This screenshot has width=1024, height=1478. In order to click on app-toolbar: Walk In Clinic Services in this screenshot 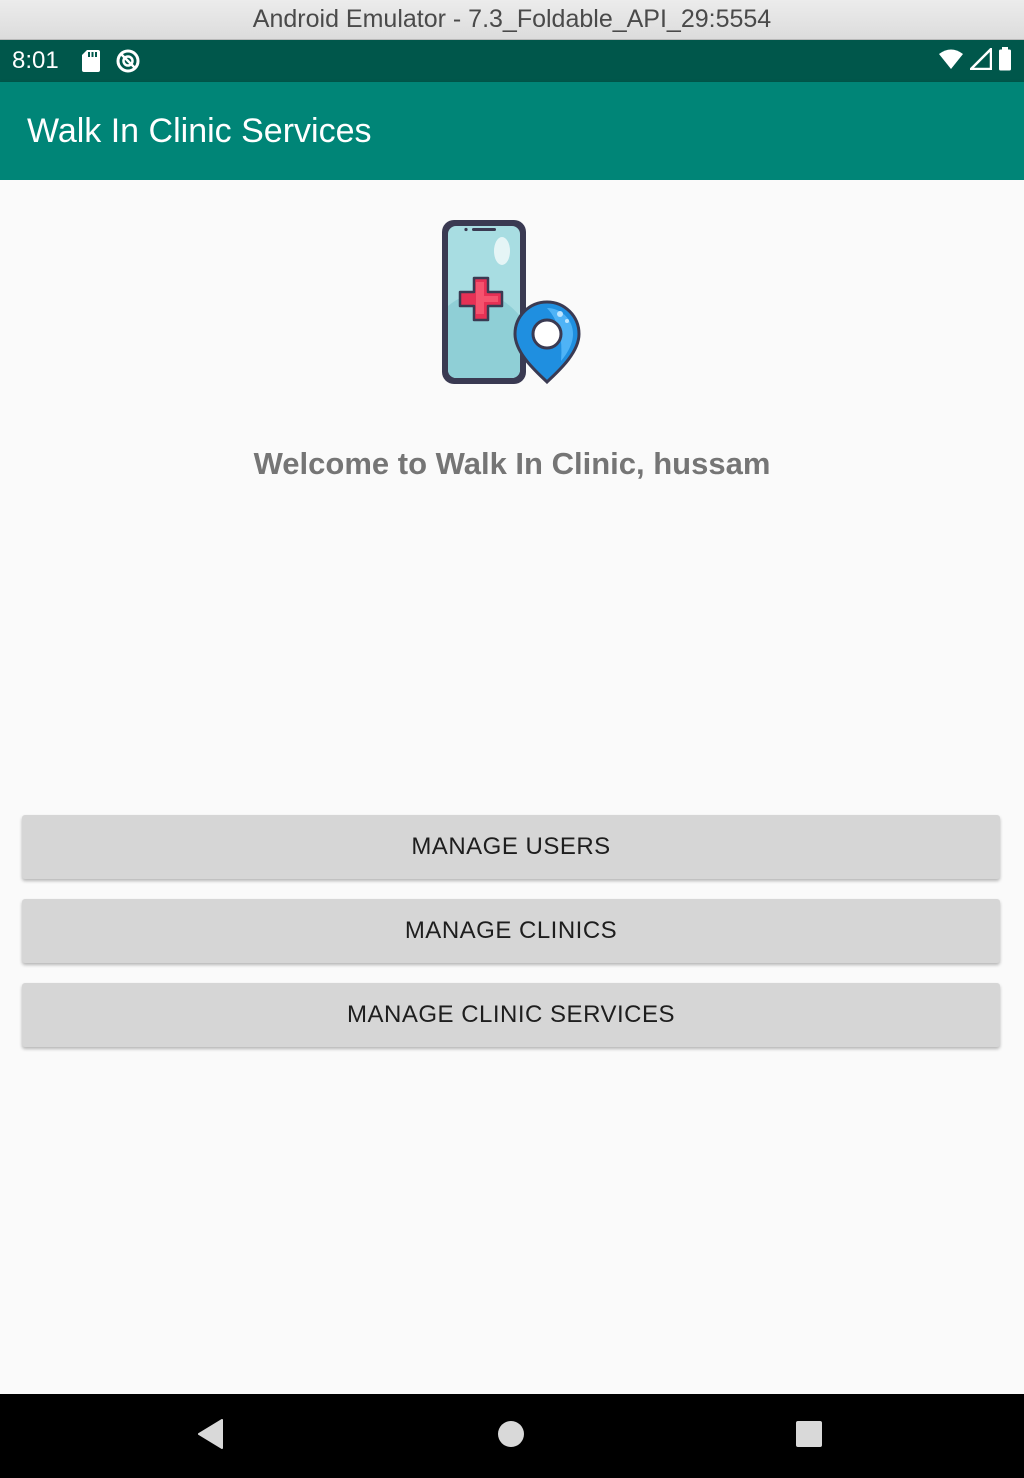, I will do `click(512, 131)`.